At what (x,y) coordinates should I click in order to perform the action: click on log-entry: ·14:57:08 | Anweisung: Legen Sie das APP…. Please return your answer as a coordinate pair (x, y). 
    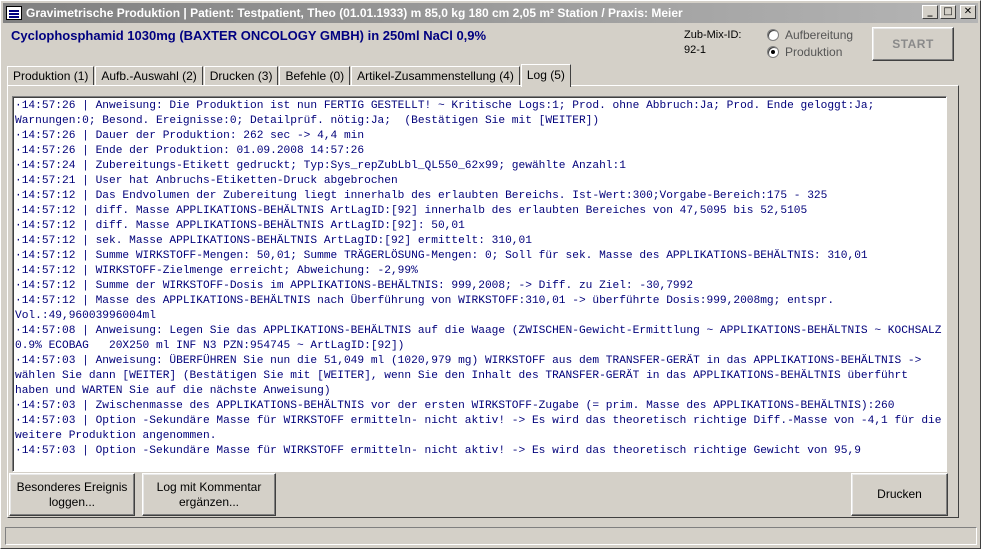
    Looking at the image, I should click on (478, 338).